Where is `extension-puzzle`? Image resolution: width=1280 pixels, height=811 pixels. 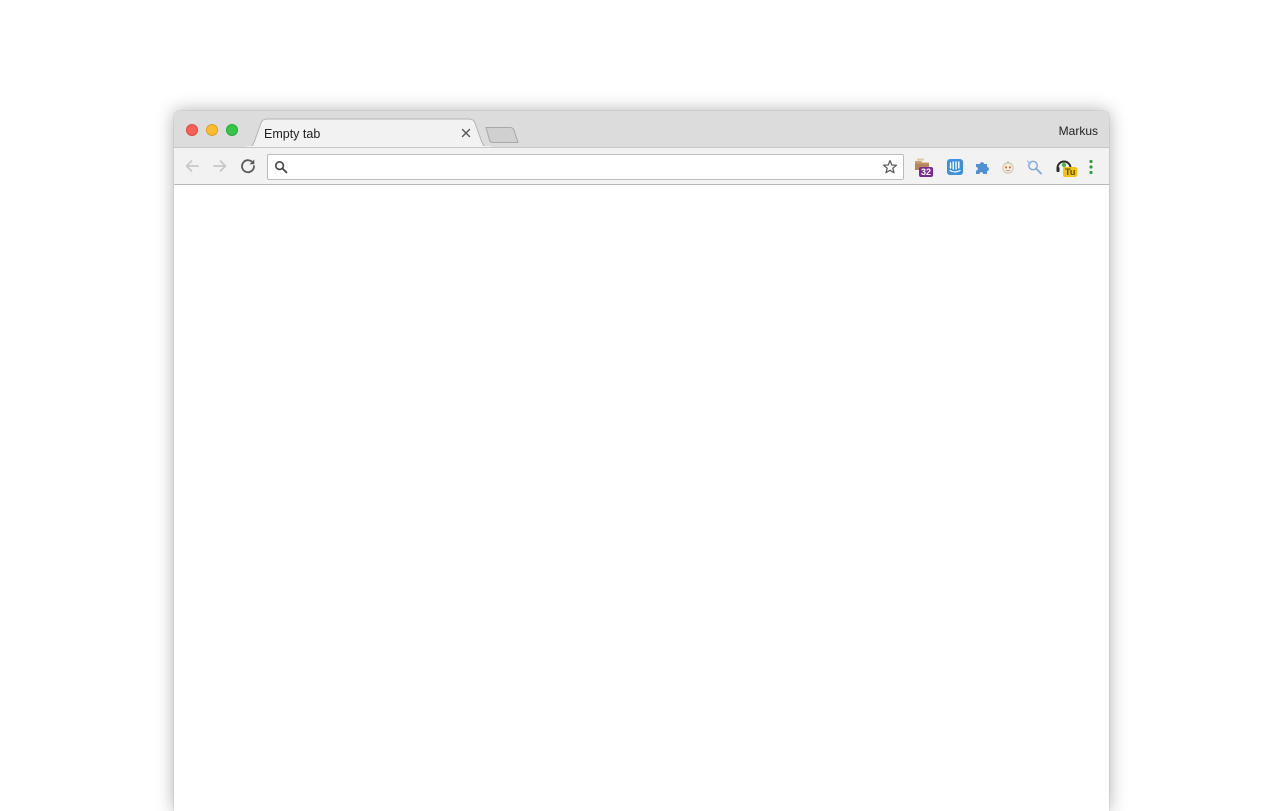
extension-puzzle is located at coordinates (983, 167).